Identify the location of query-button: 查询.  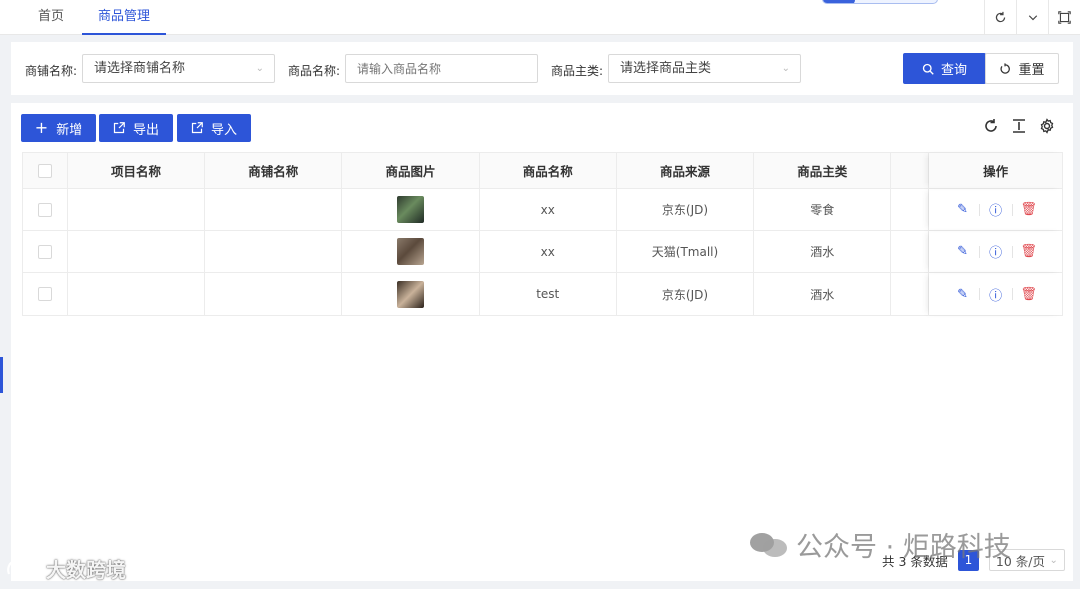
(944, 68).